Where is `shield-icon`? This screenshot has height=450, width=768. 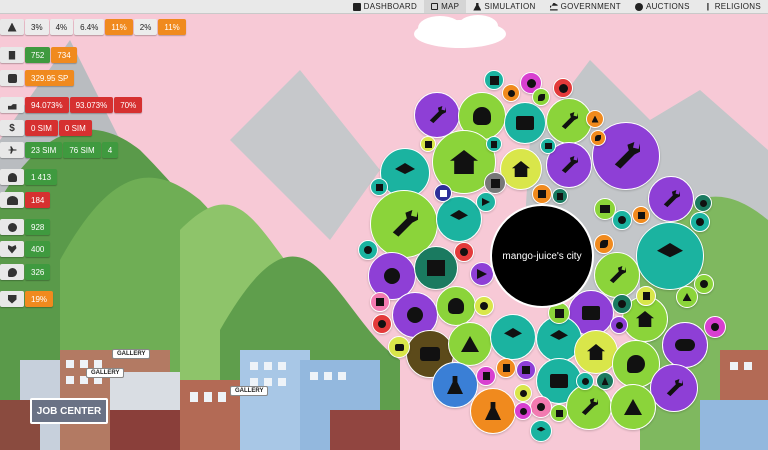
shield-icon is located at coordinates (12, 299).